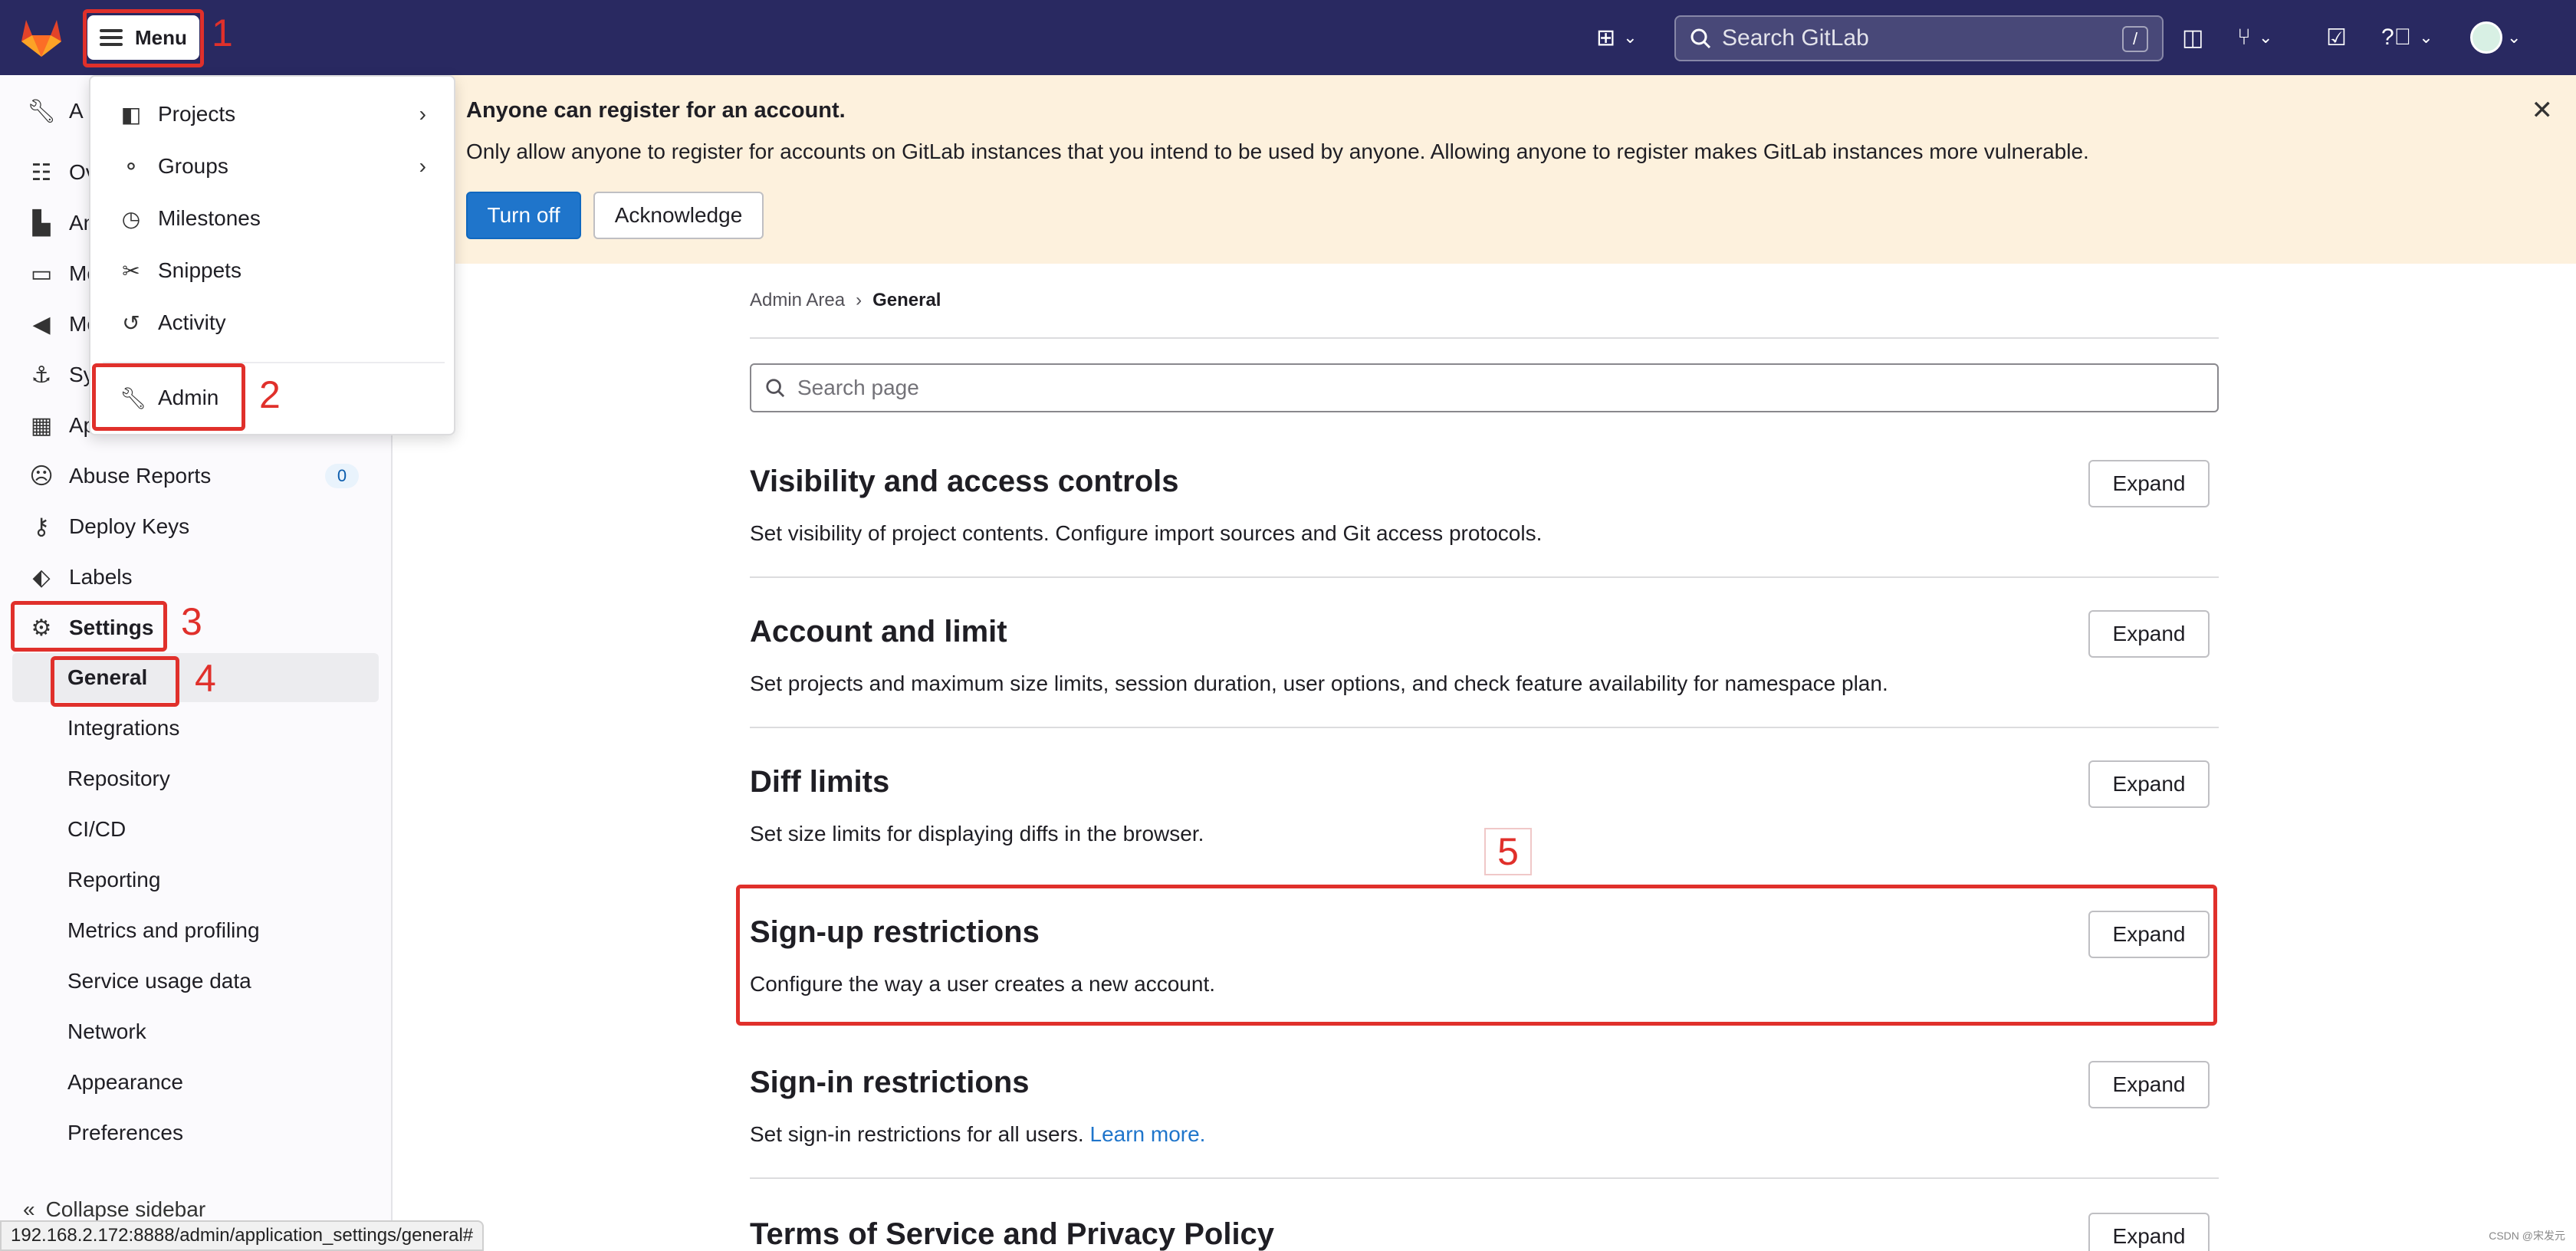 This screenshot has height=1251, width=2576. I want to click on sidebar-item-abuse-reports: ☹︎ Abuse Reports 0, so click(195, 476).